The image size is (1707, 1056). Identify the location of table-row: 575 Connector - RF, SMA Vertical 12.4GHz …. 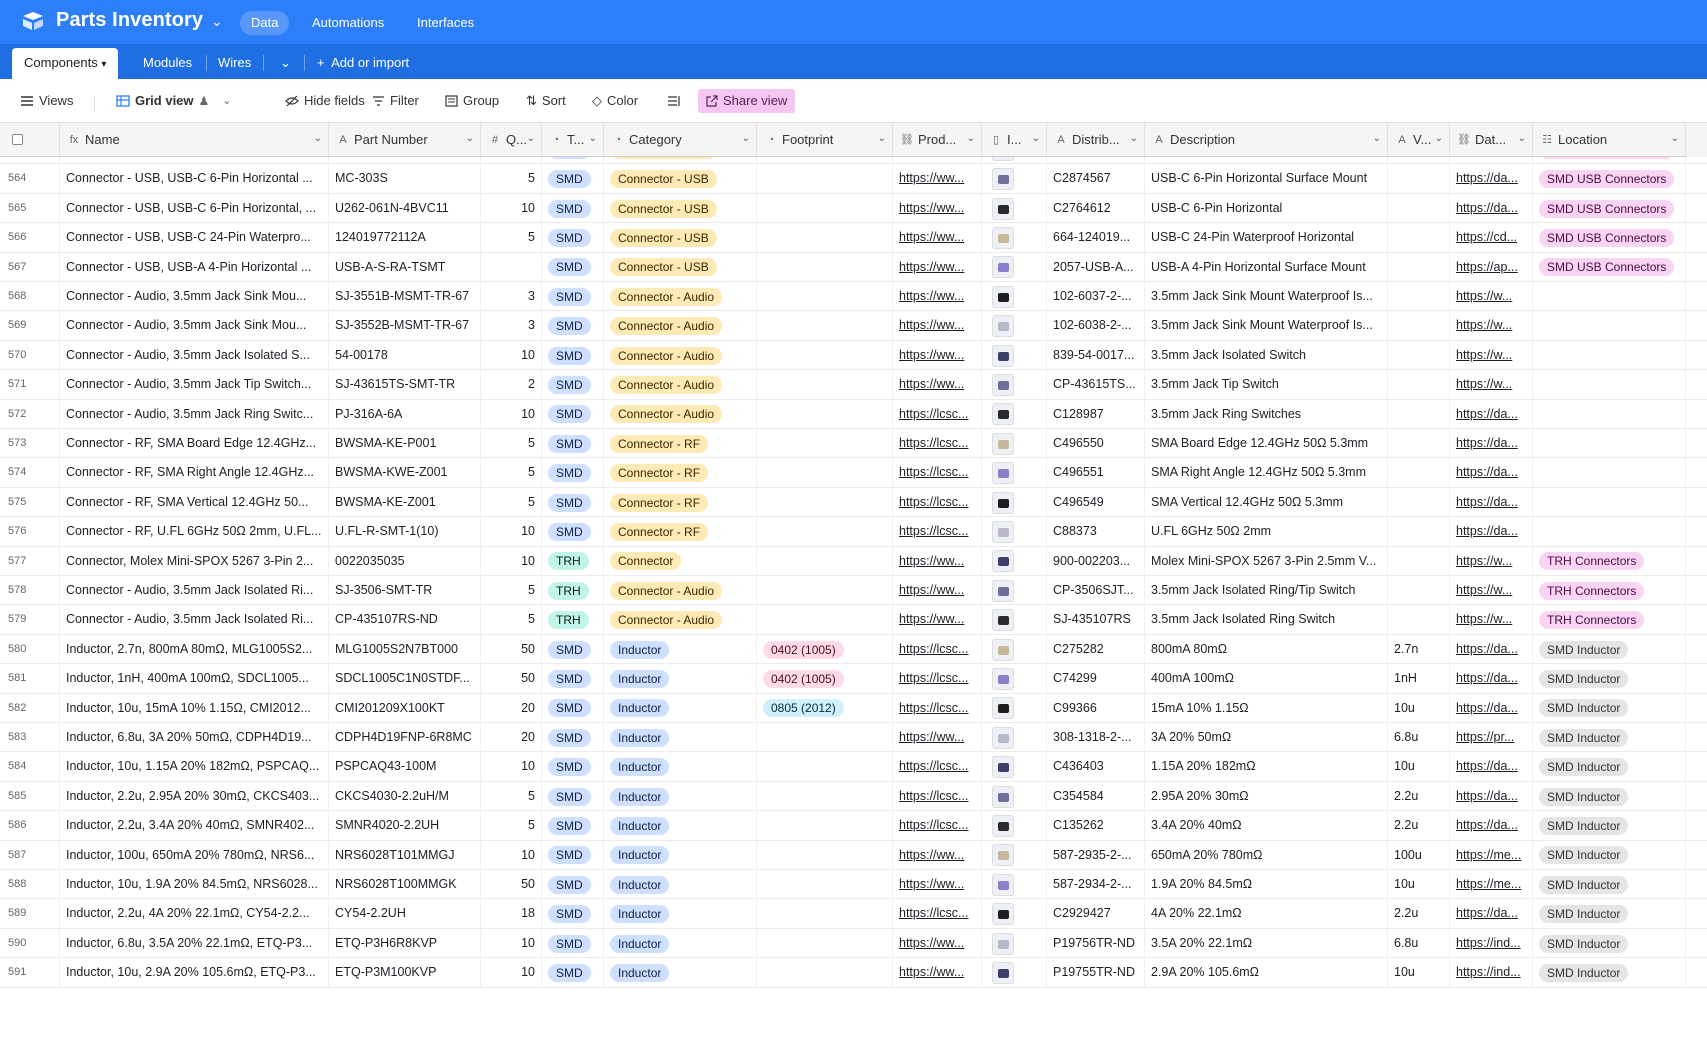
(853, 502).